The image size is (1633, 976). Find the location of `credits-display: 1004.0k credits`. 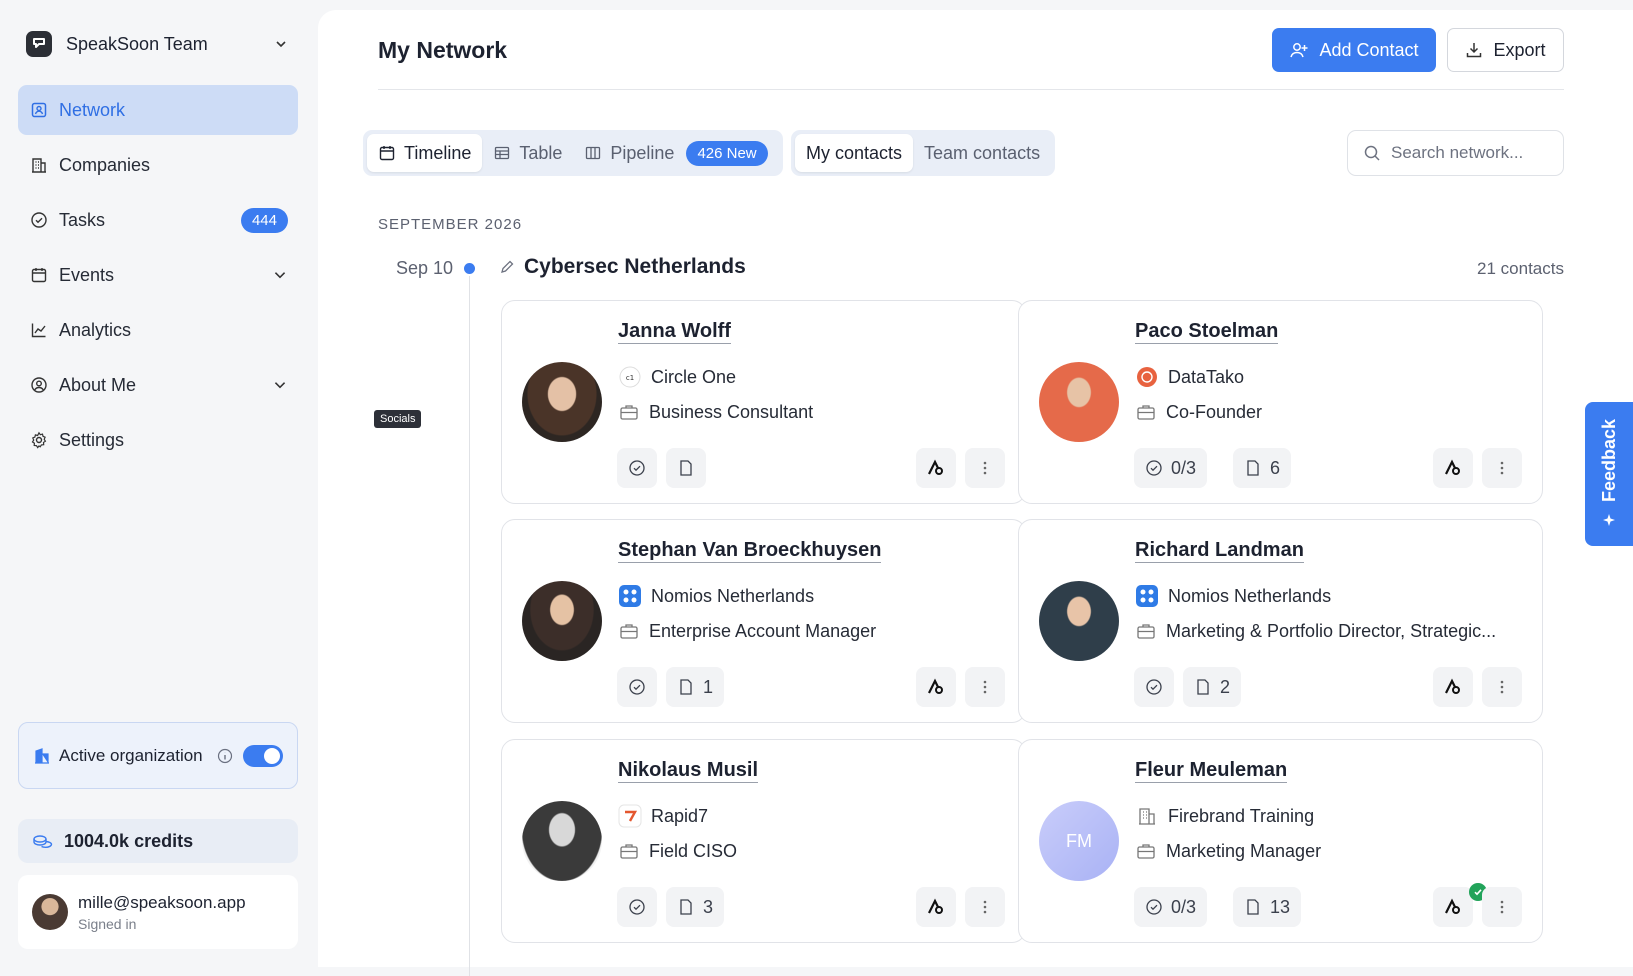

credits-display: 1004.0k credits is located at coordinates (158, 841).